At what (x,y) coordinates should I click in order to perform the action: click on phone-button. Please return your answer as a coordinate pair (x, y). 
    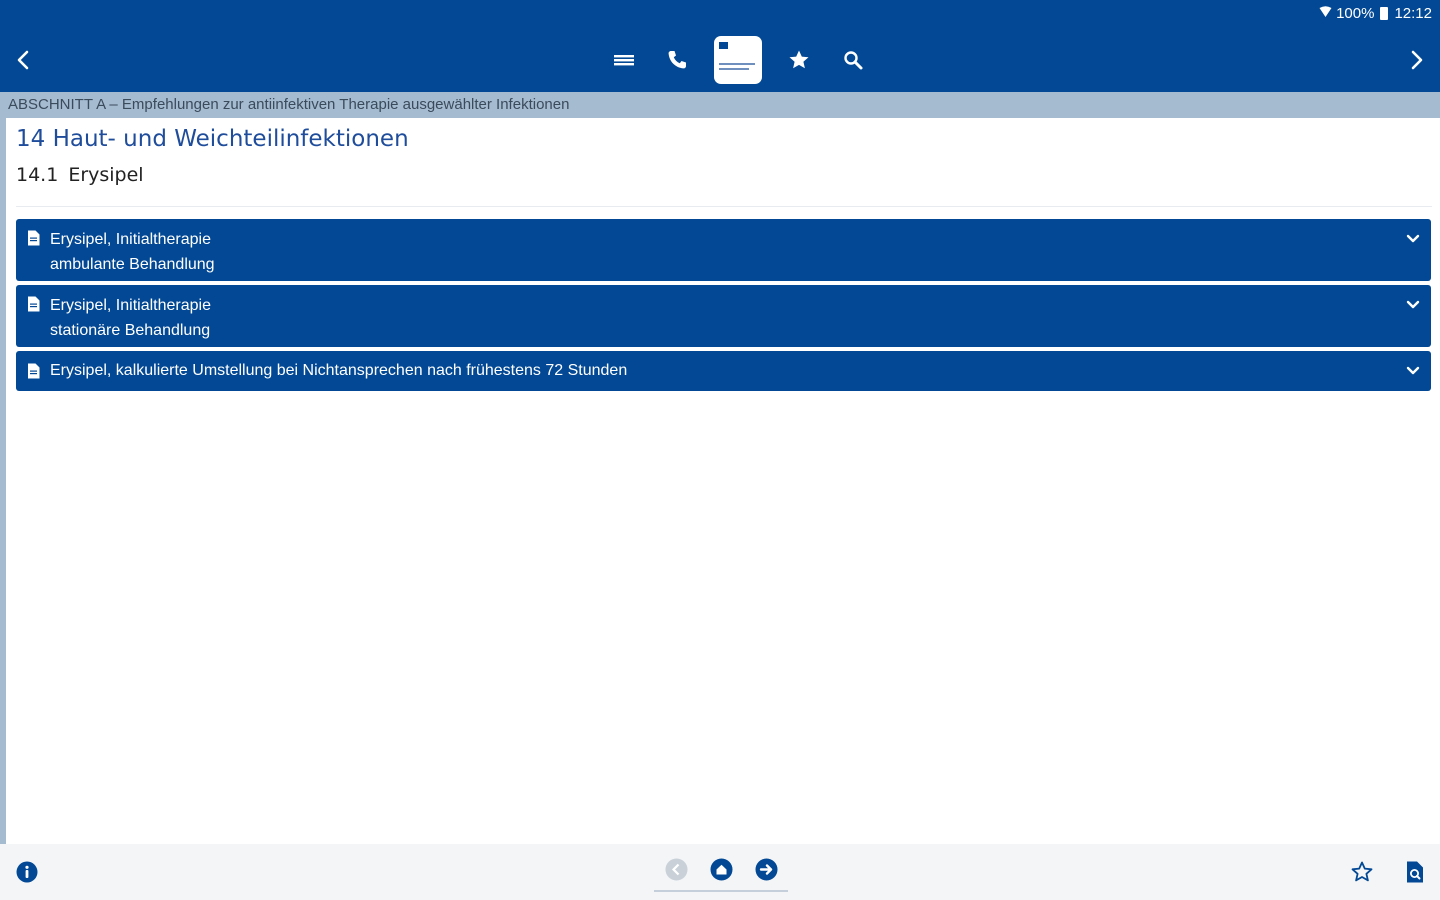
    Looking at the image, I should click on (677, 60).